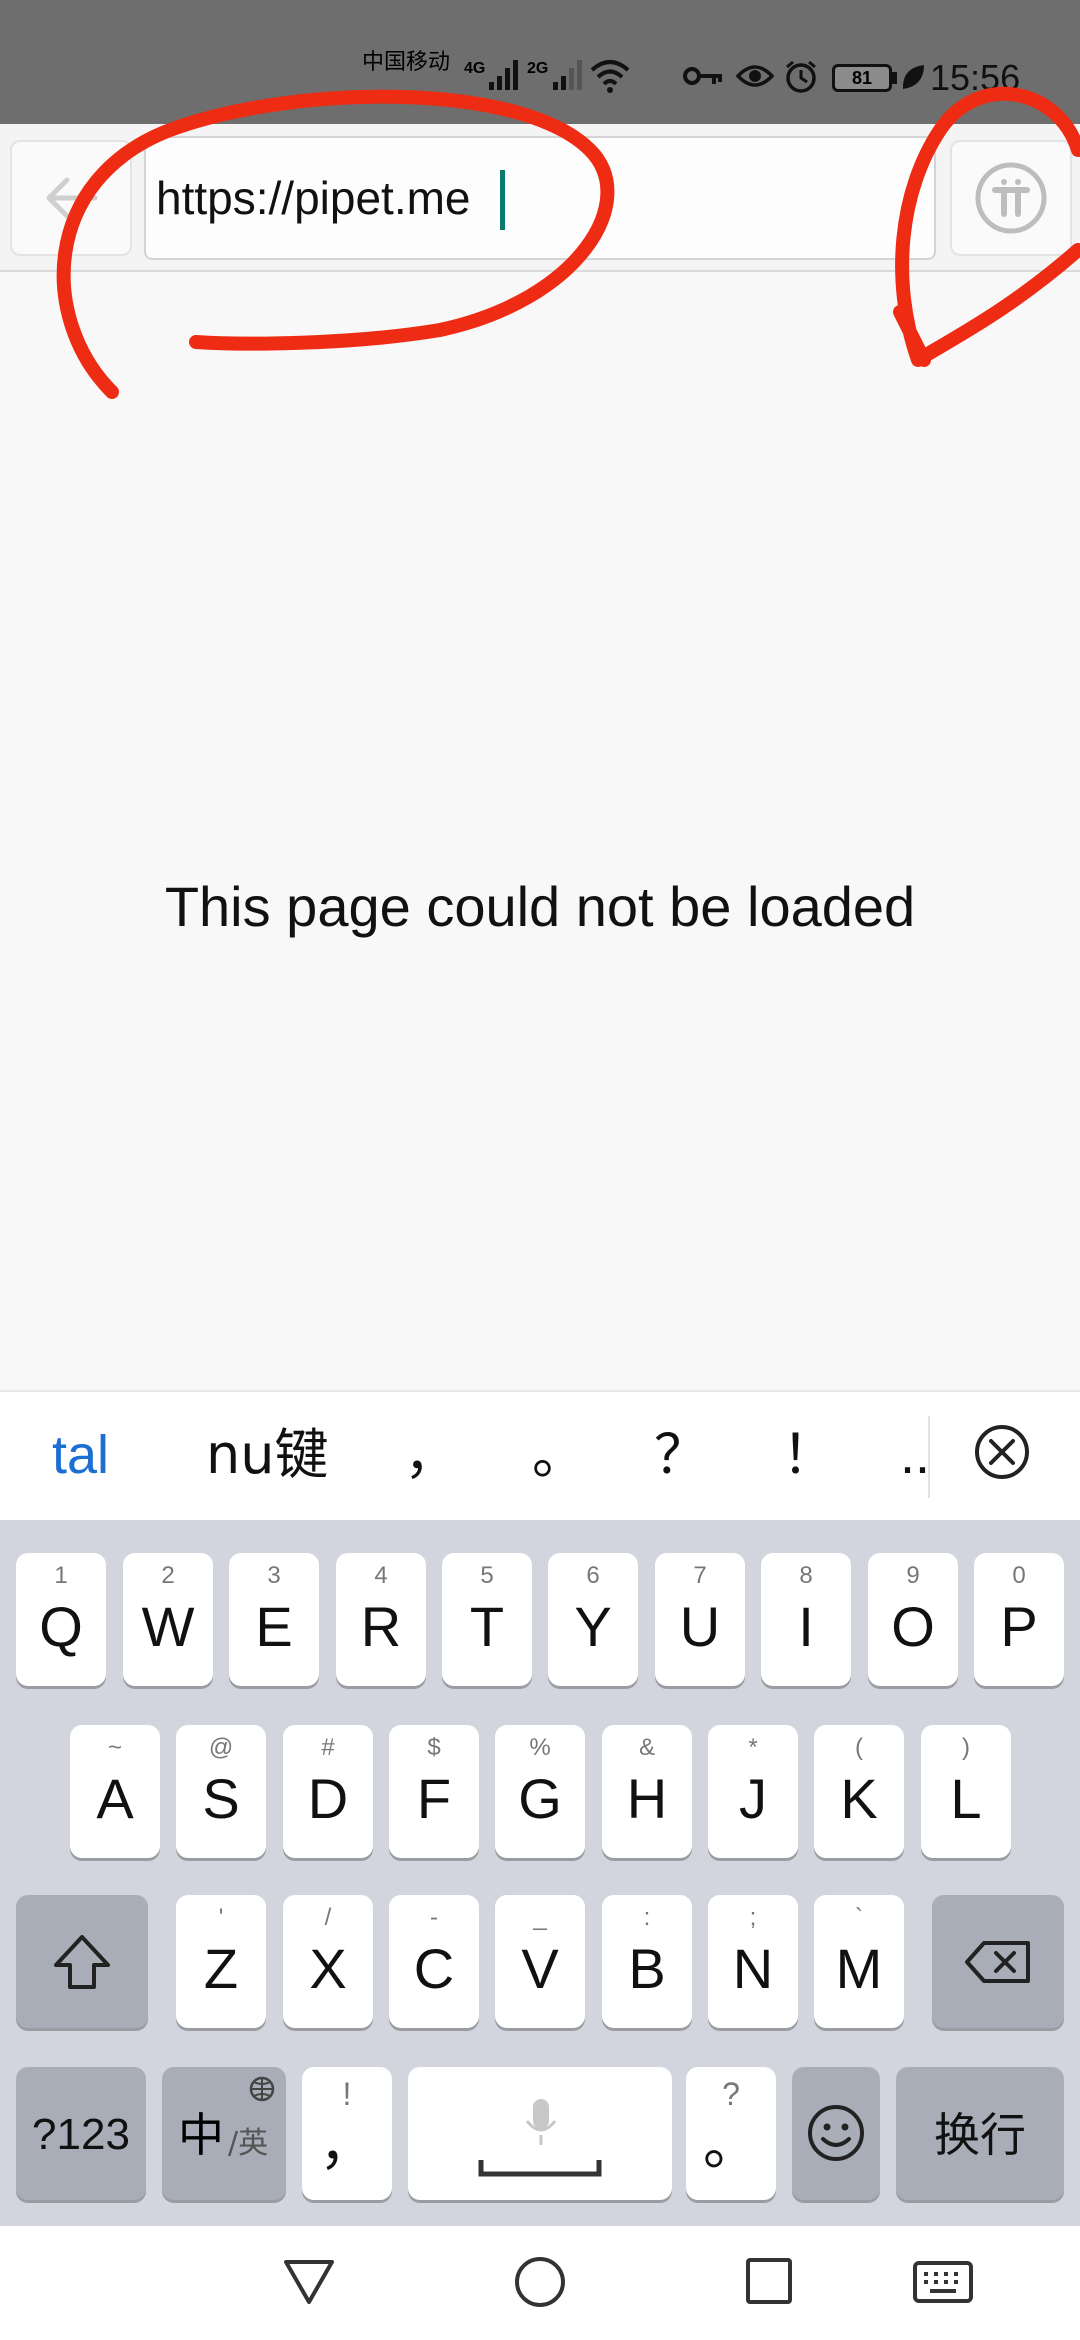 The height and width of the screenshot is (2340, 1080). I want to click on shift-arrow-icon, so click(82, 1962).